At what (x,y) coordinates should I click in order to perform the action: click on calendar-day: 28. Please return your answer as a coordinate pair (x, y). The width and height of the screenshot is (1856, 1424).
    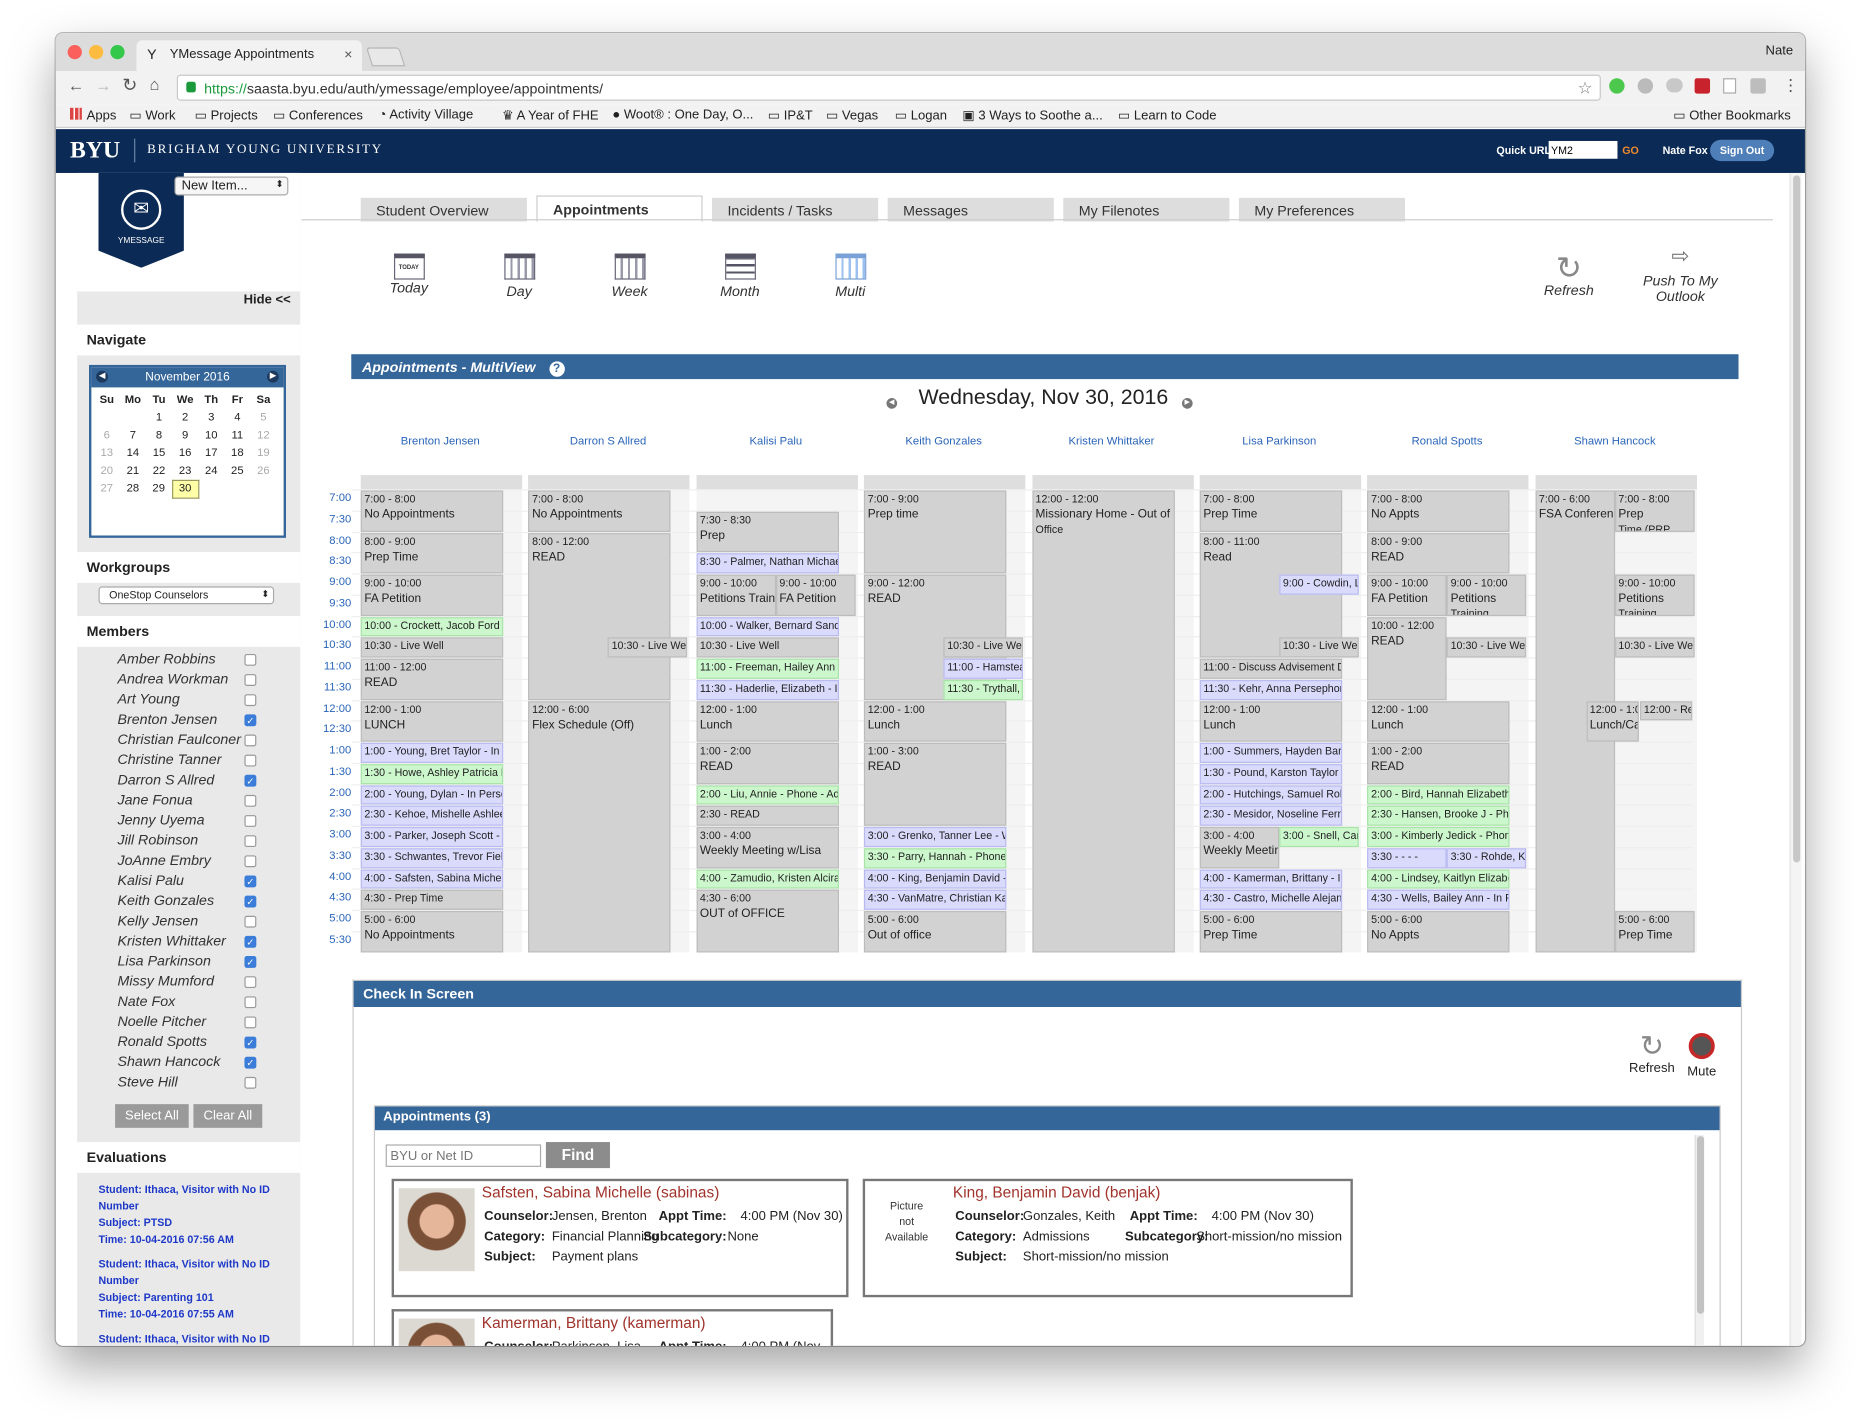
    Looking at the image, I should click on (133, 489).